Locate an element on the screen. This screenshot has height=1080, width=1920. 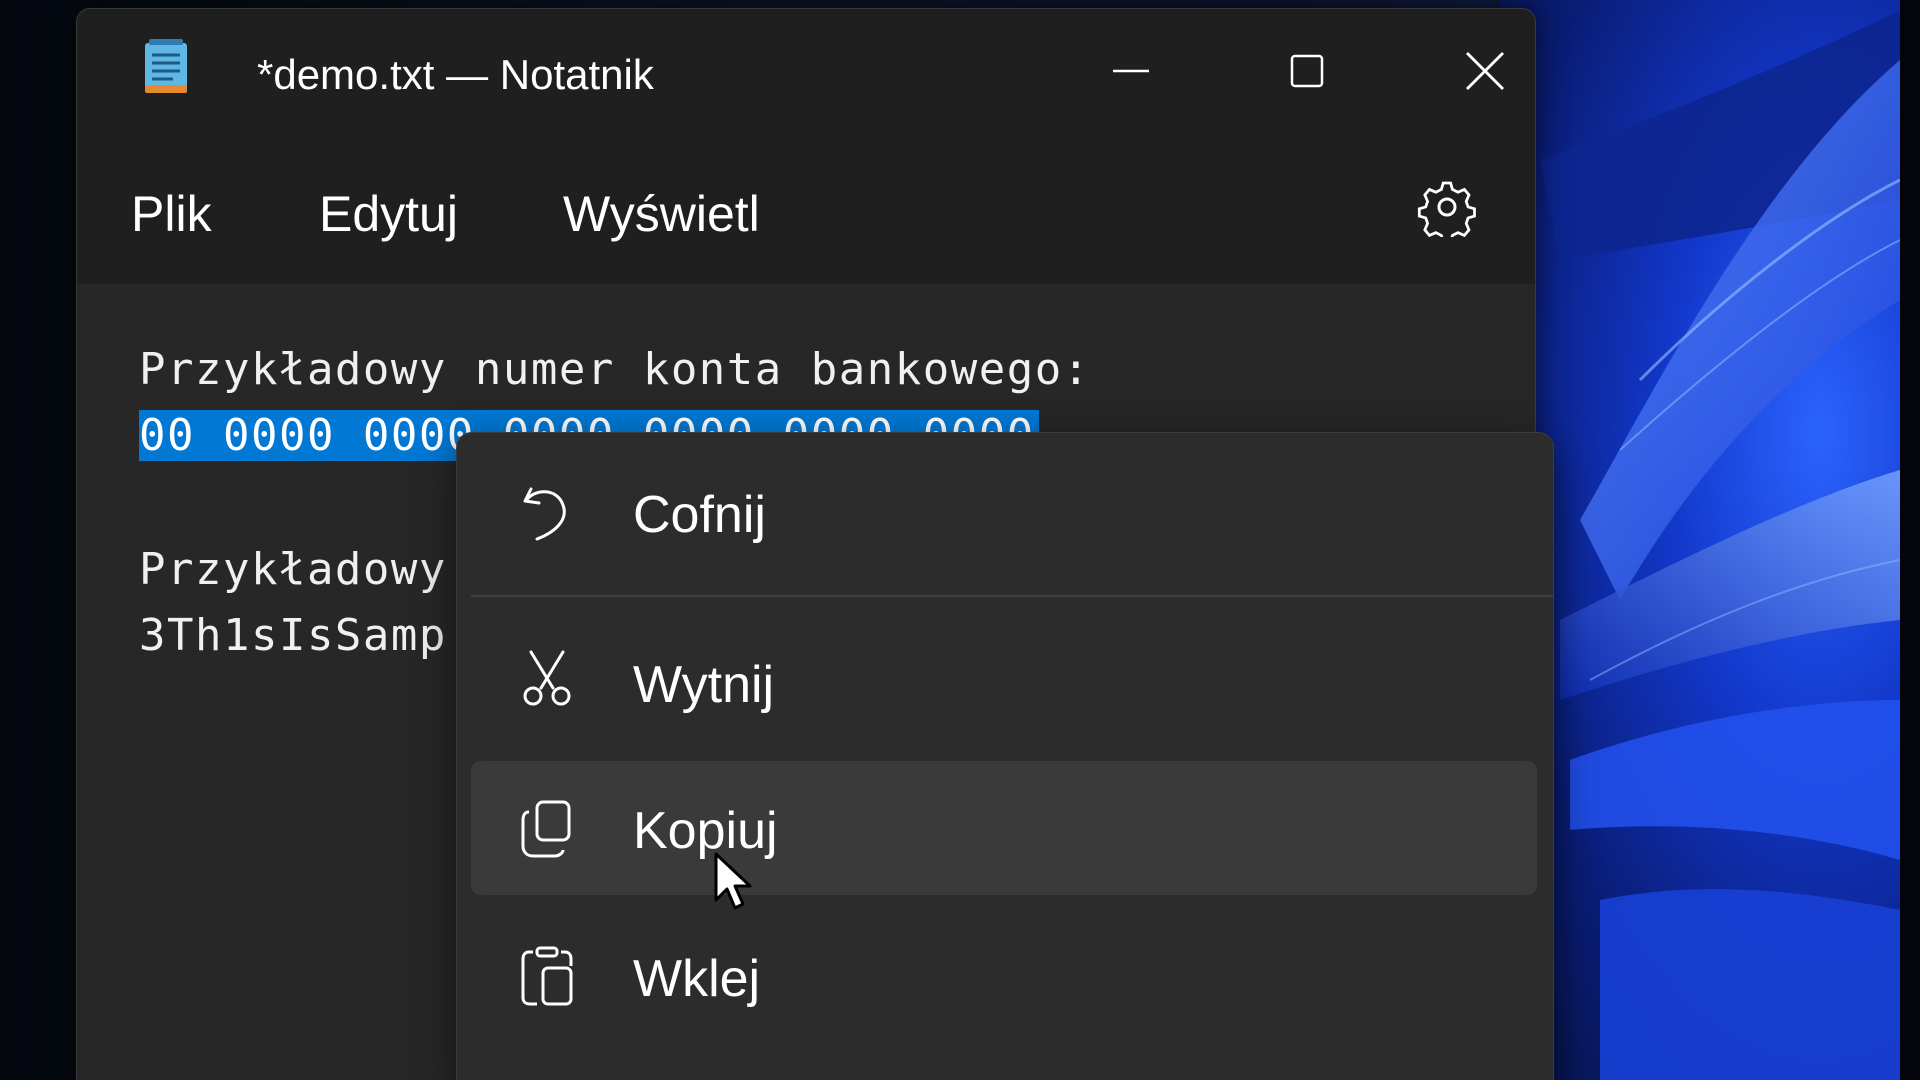
gear-icon is located at coordinates (1447, 207).